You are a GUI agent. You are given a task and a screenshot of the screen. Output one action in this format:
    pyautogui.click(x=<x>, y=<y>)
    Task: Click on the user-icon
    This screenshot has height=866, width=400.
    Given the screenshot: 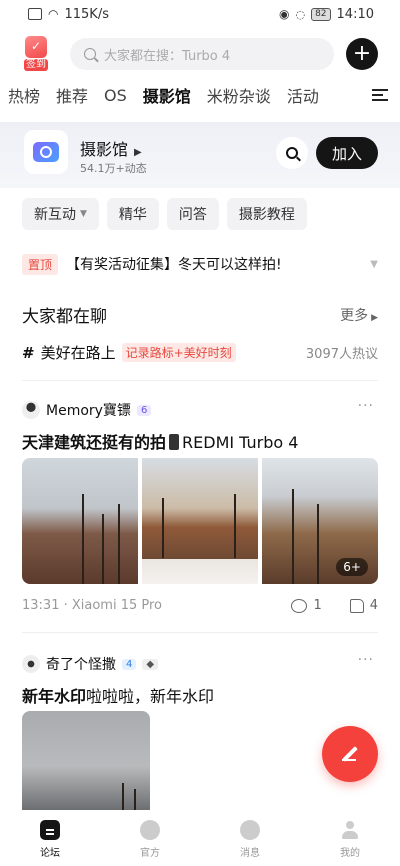 What is the action you would take?
    pyautogui.click(x=350, y=830)
    